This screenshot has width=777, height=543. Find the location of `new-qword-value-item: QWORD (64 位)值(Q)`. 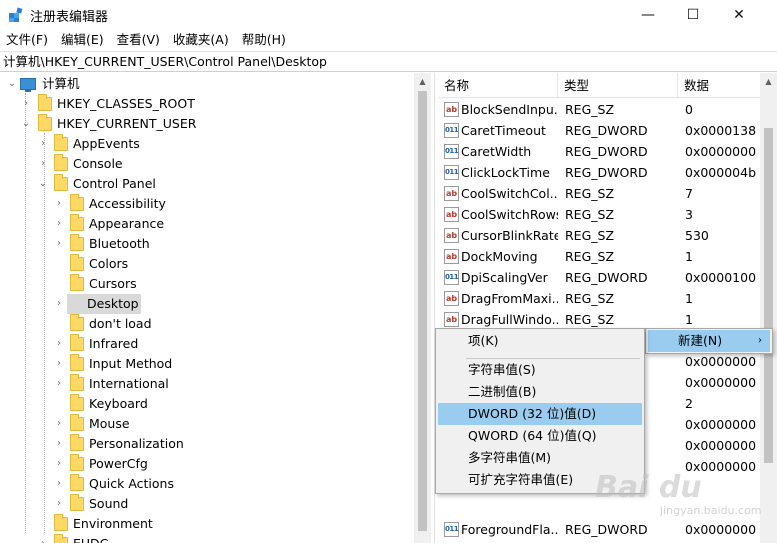

new-qword-value-item: QWORD (64 位)值(Q) is located at coordinates (540, 436).